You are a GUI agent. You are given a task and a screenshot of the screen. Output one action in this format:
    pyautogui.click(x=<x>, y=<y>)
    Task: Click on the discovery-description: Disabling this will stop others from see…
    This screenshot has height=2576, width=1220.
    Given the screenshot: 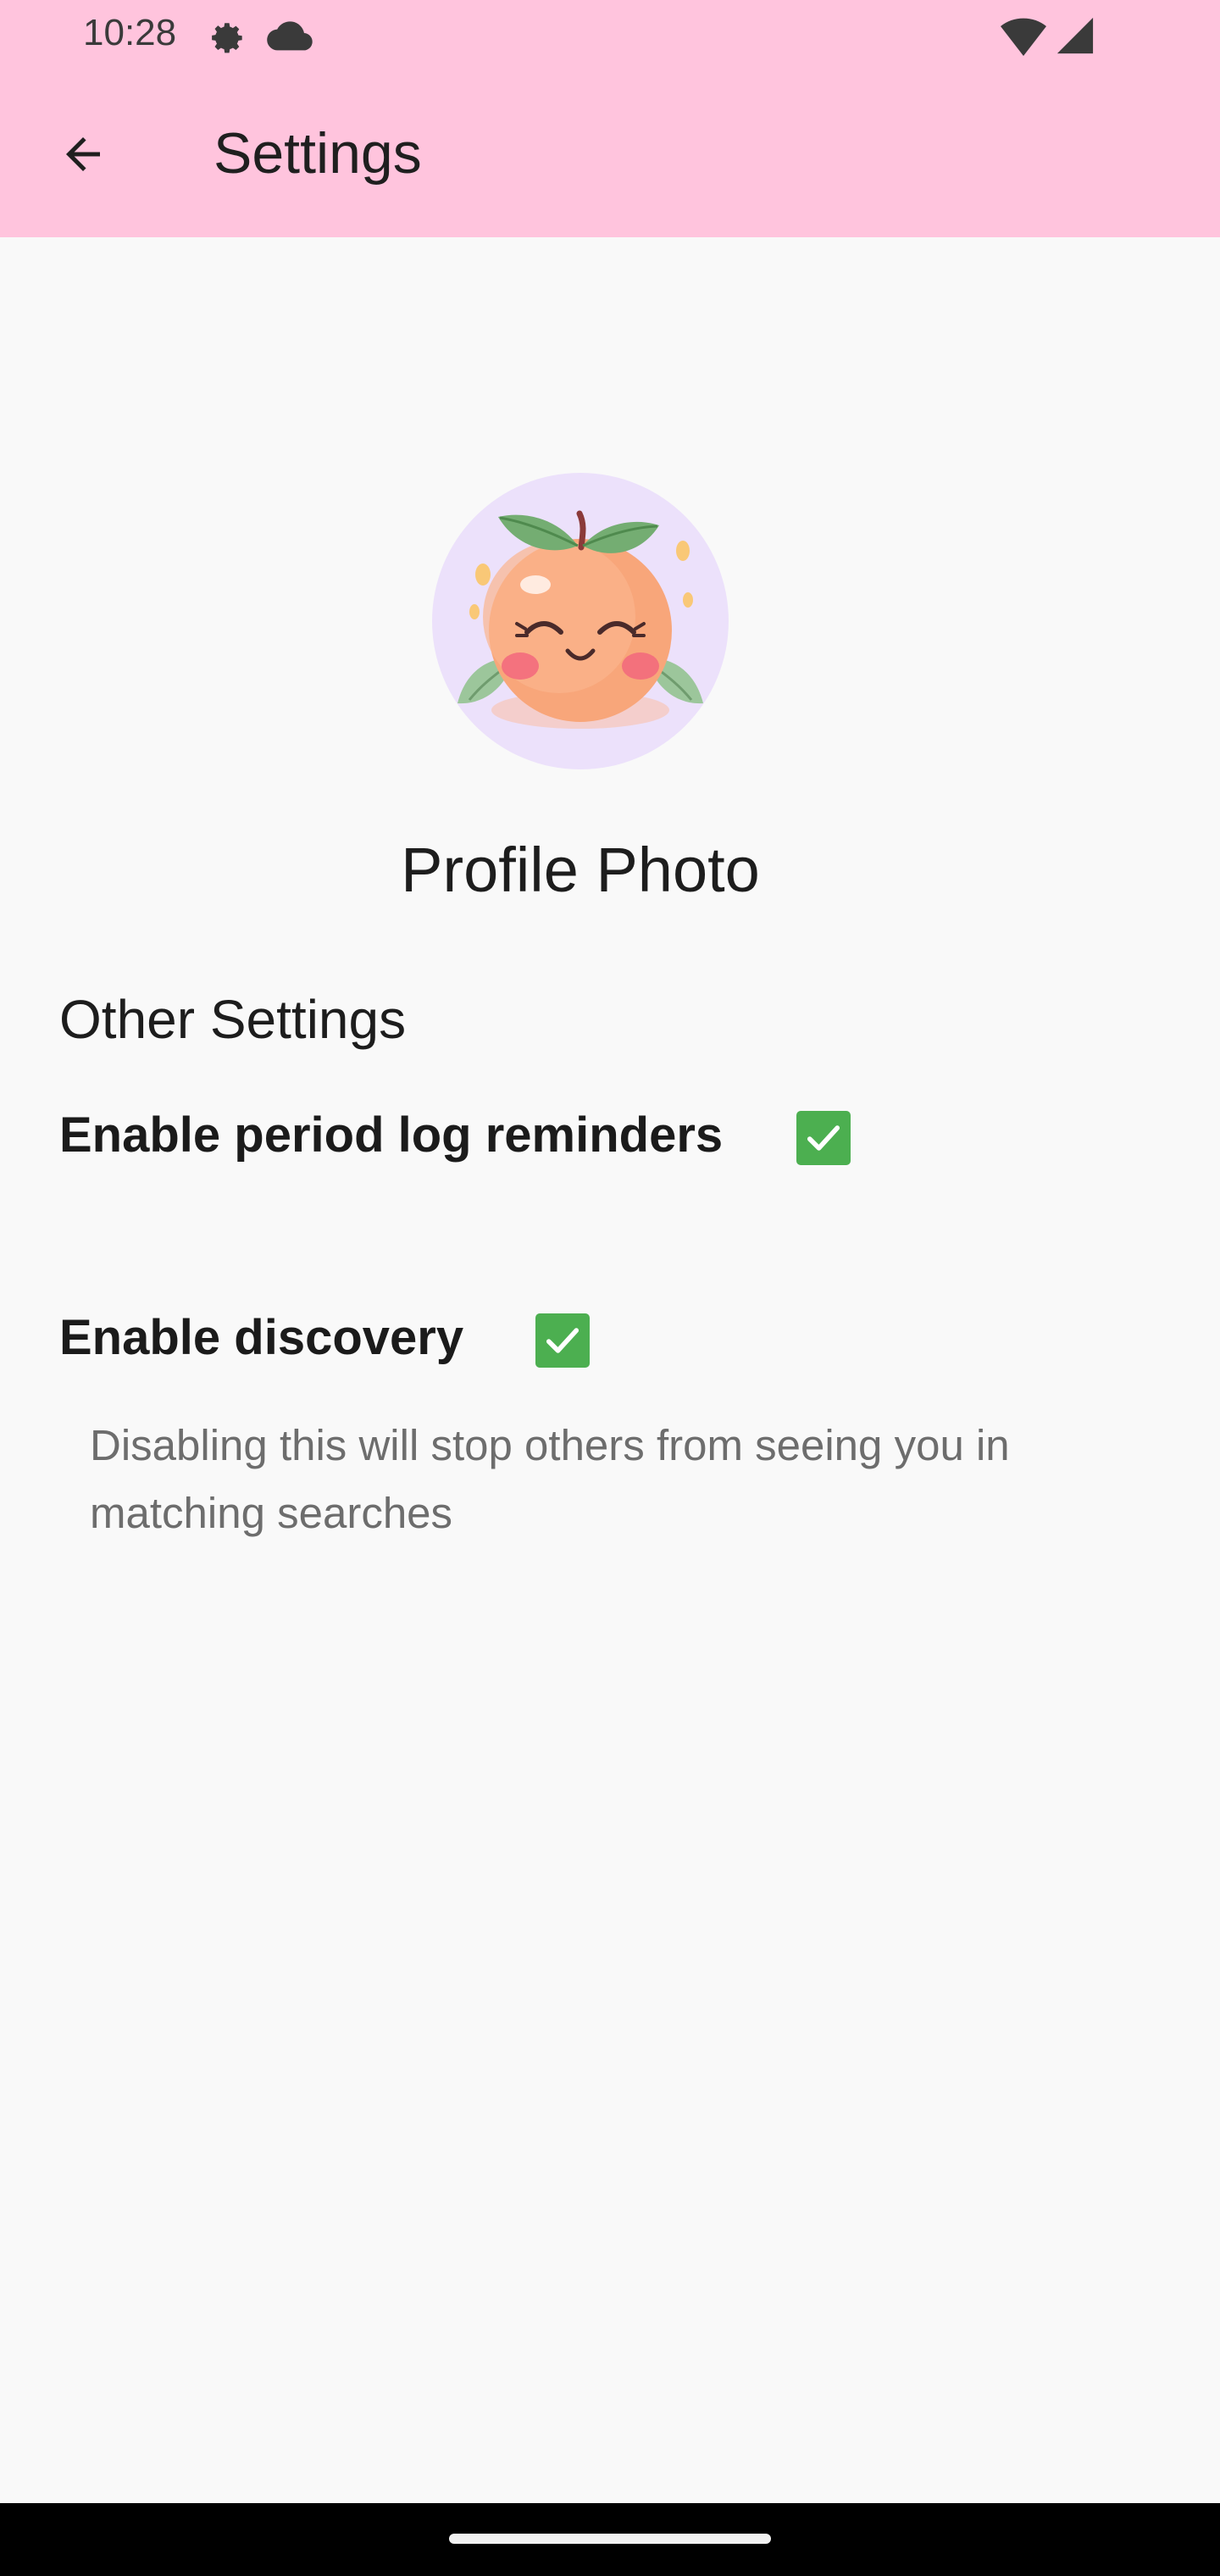 What is the action you would take?
    pyautogui.click(x=550, y=1479)
    